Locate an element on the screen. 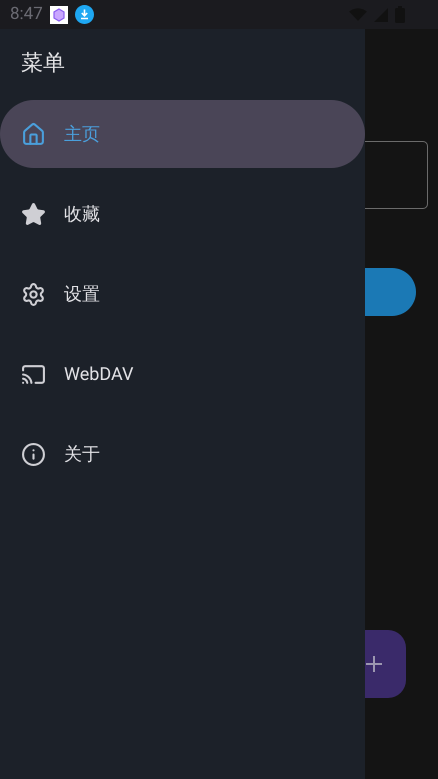  plus-icon is located at coordinates (374, 664).